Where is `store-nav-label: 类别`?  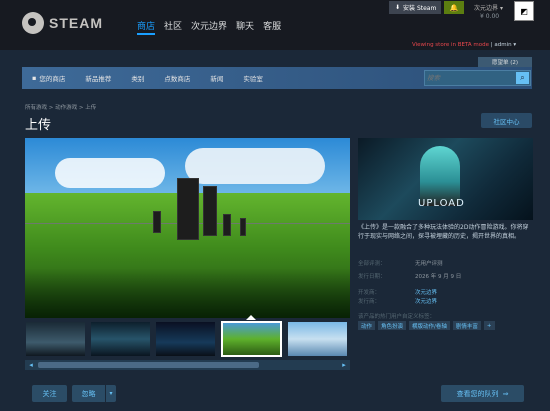
store-nav-label: 类别 is located at coordinates (138, 79).